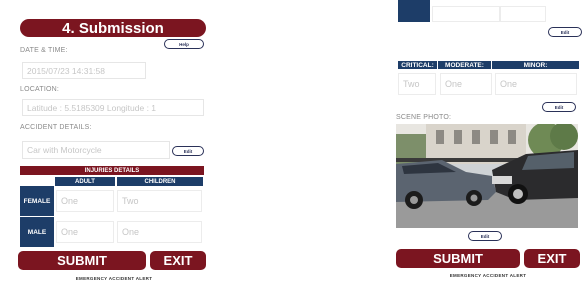 The image size is (584, 287). What do you see at coordinates (487, 176) in the screenshot?
I see `scene-photo` at bounding box center [487, 176].